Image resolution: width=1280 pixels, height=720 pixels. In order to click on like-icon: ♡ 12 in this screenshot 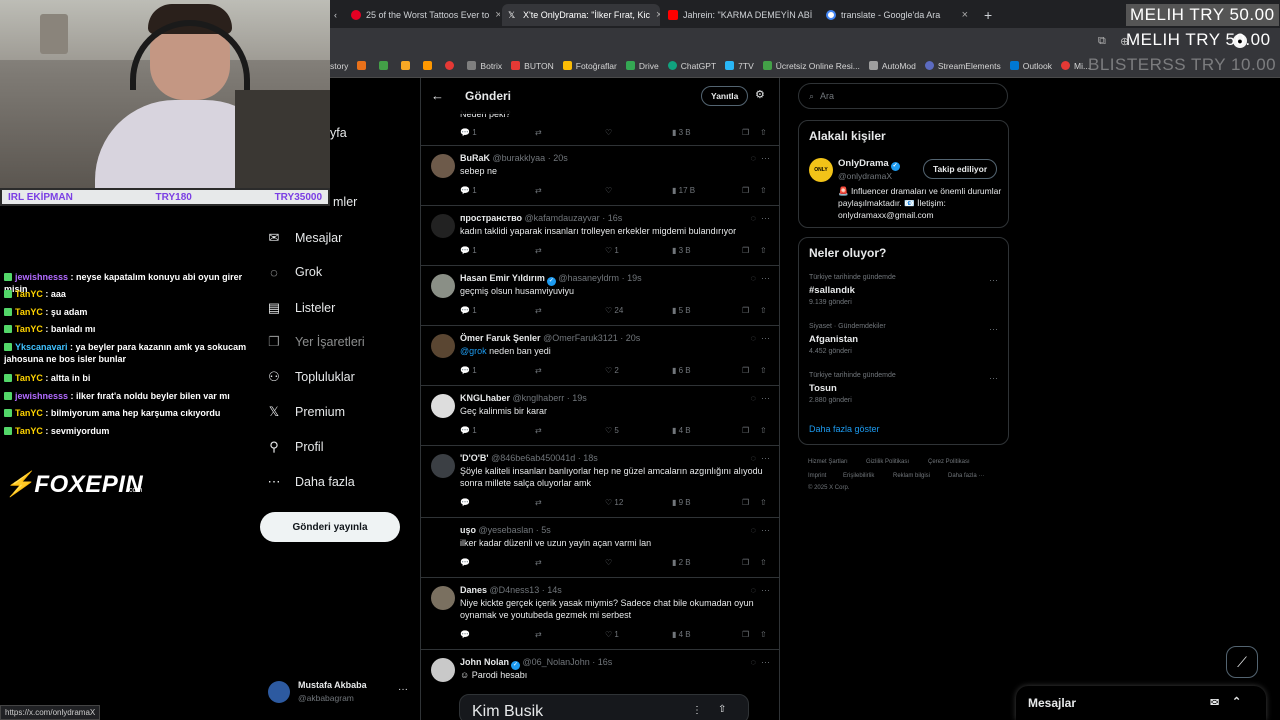, I will do `click(614, 502)`.